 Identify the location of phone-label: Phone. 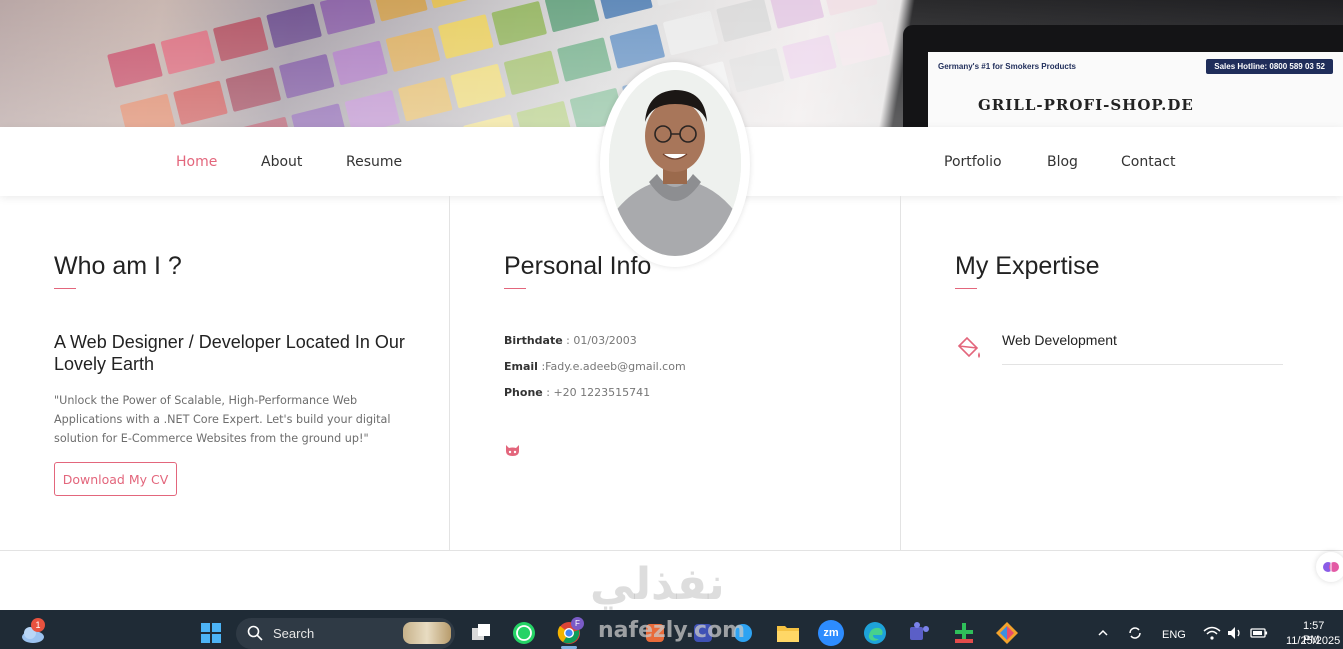
(523, 392).